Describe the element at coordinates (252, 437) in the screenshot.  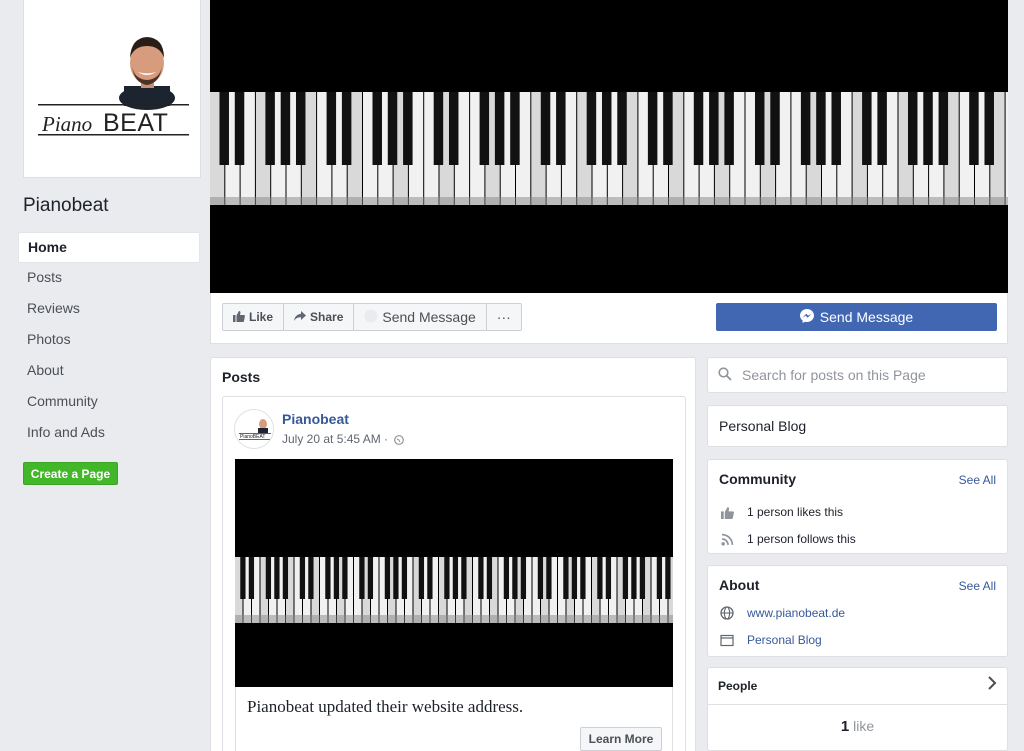
I see `svg-text: PianoBEAT` at that location.